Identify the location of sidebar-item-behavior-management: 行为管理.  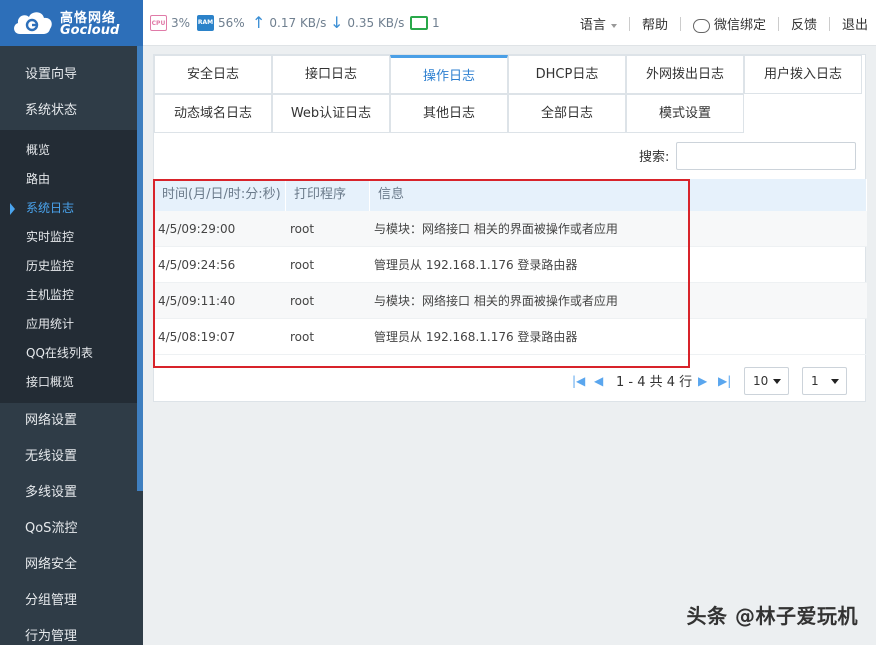
(71, 632).